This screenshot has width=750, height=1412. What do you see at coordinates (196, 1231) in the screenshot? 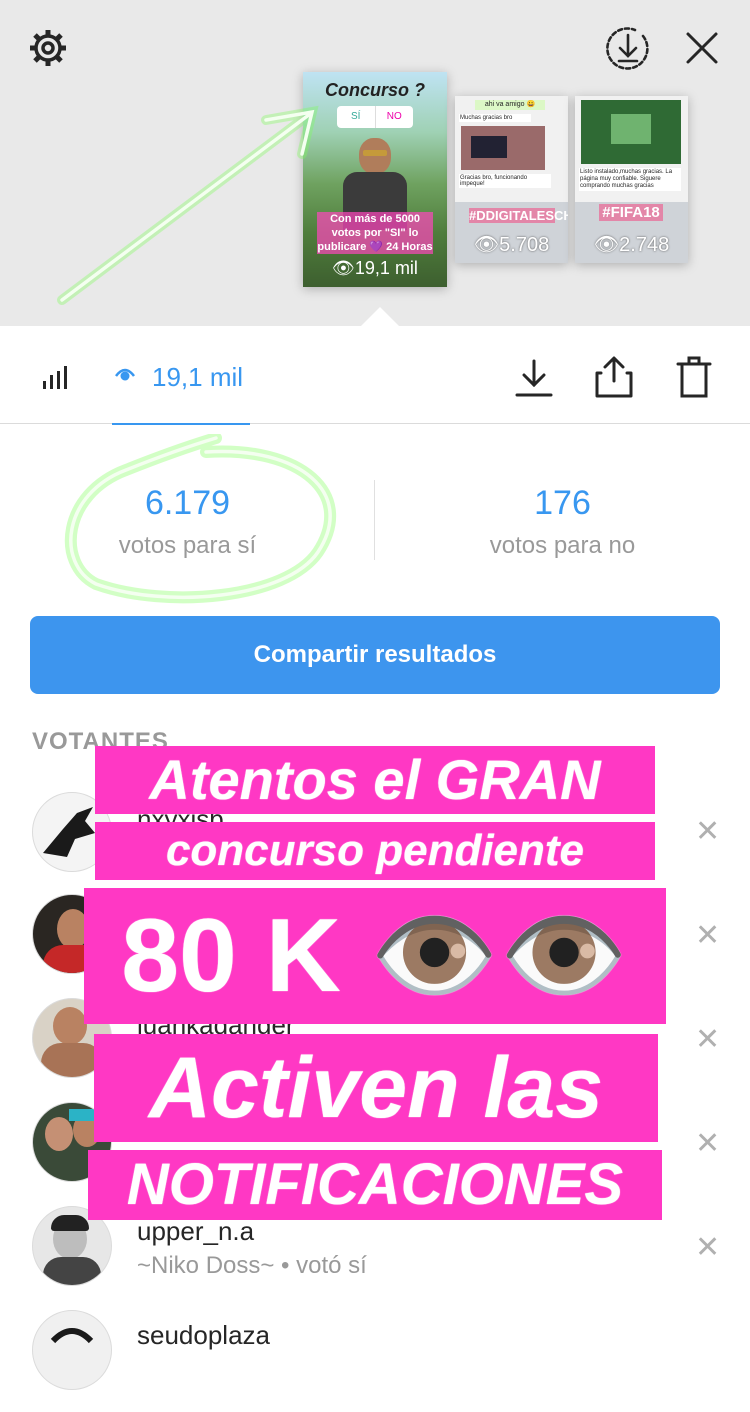
I see `voter-username: upper_n.a` at bounding box center [196, 1231].